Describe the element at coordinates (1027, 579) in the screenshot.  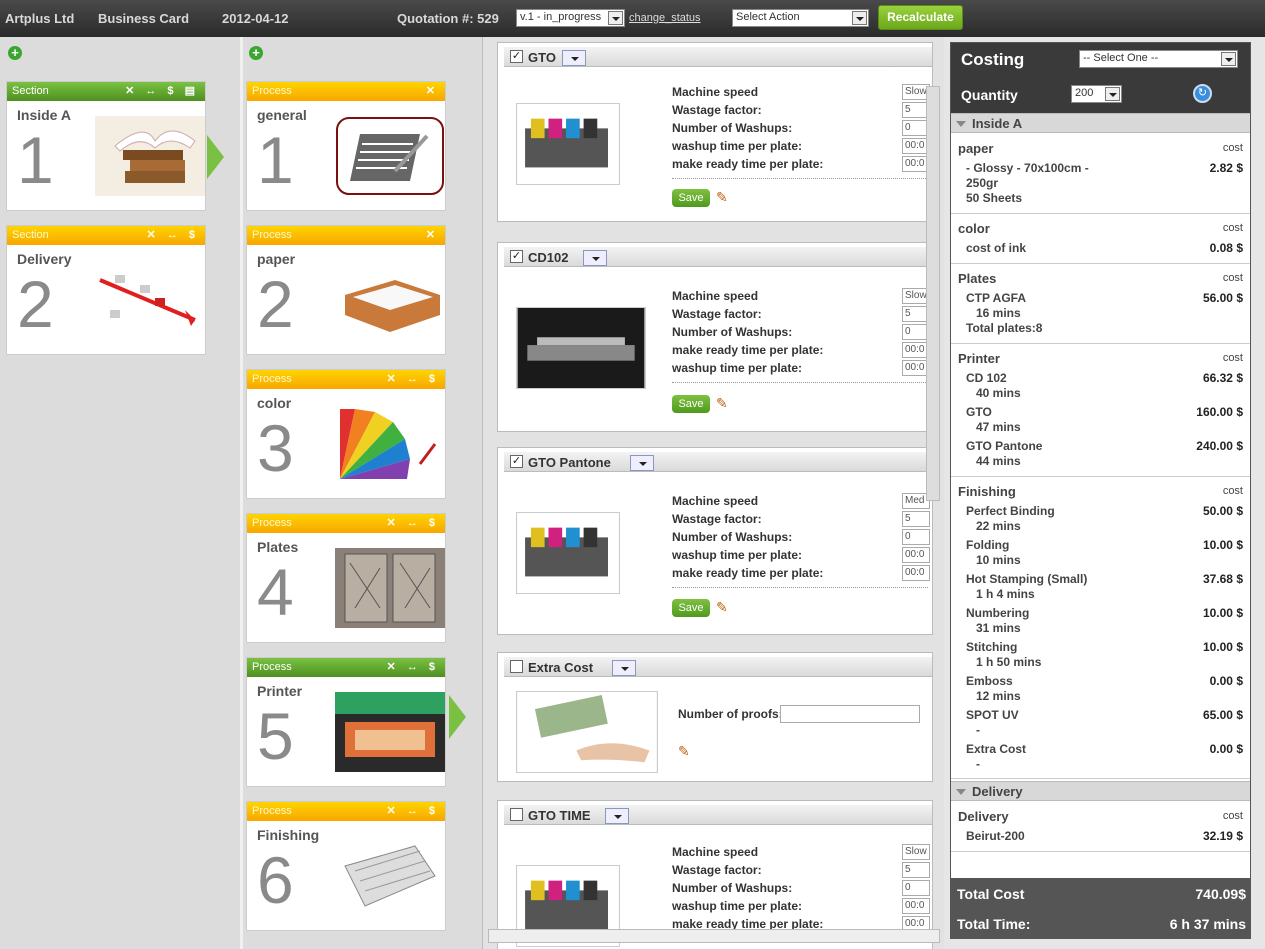
I see `item-name: Hot Stamping (Small)` at that location.